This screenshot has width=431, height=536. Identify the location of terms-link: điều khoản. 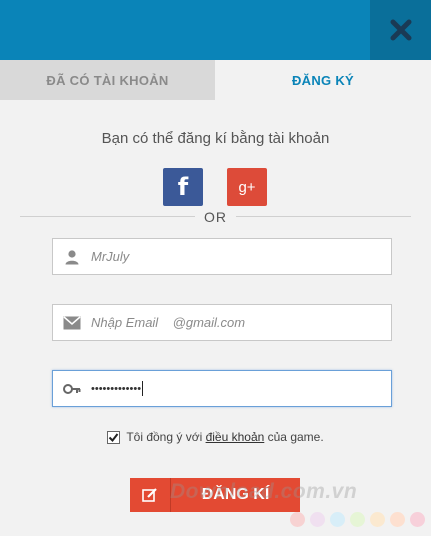
(235, 437).